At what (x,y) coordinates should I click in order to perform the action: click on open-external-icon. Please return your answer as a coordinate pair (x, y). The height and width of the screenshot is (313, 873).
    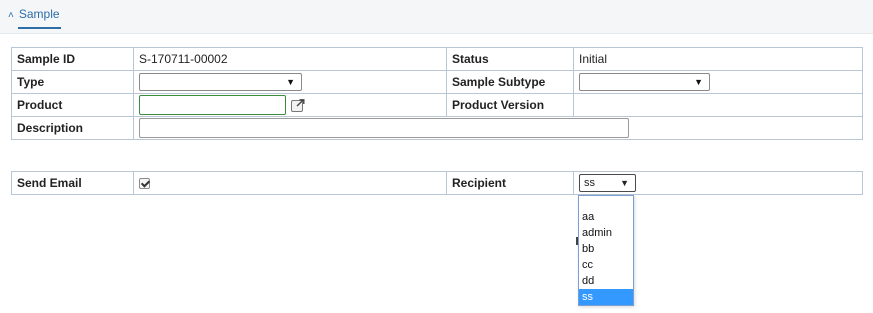
    Looking at the image, I should click on (298, 105).